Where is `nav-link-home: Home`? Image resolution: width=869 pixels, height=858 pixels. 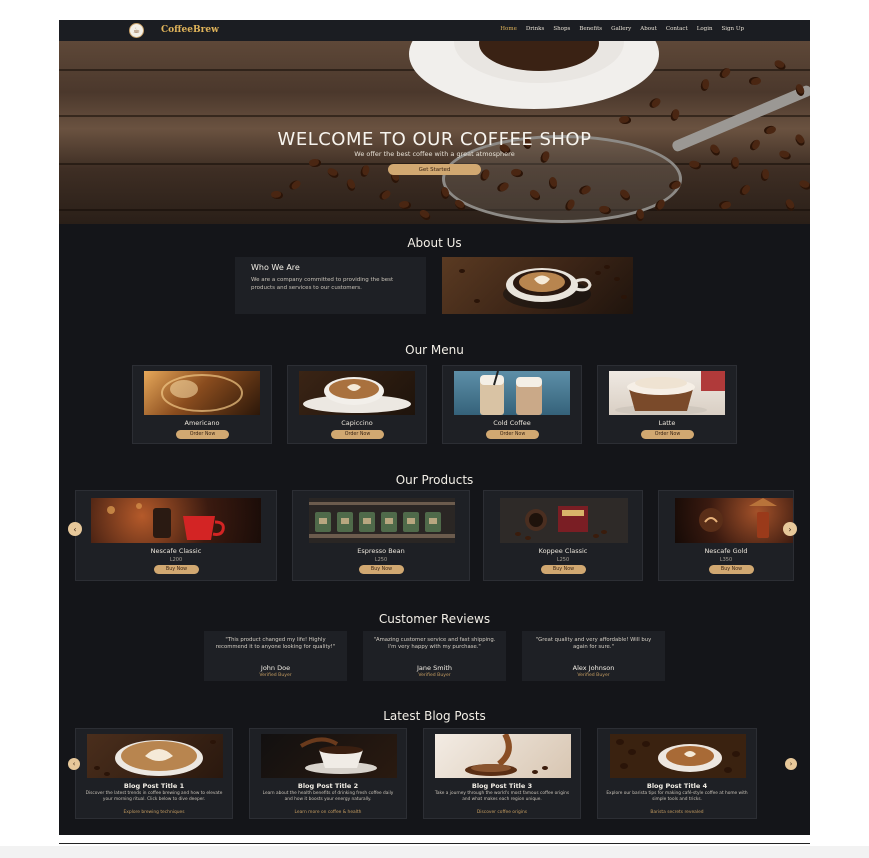
nav-link-home: Home is located at coordinates (508, 29).